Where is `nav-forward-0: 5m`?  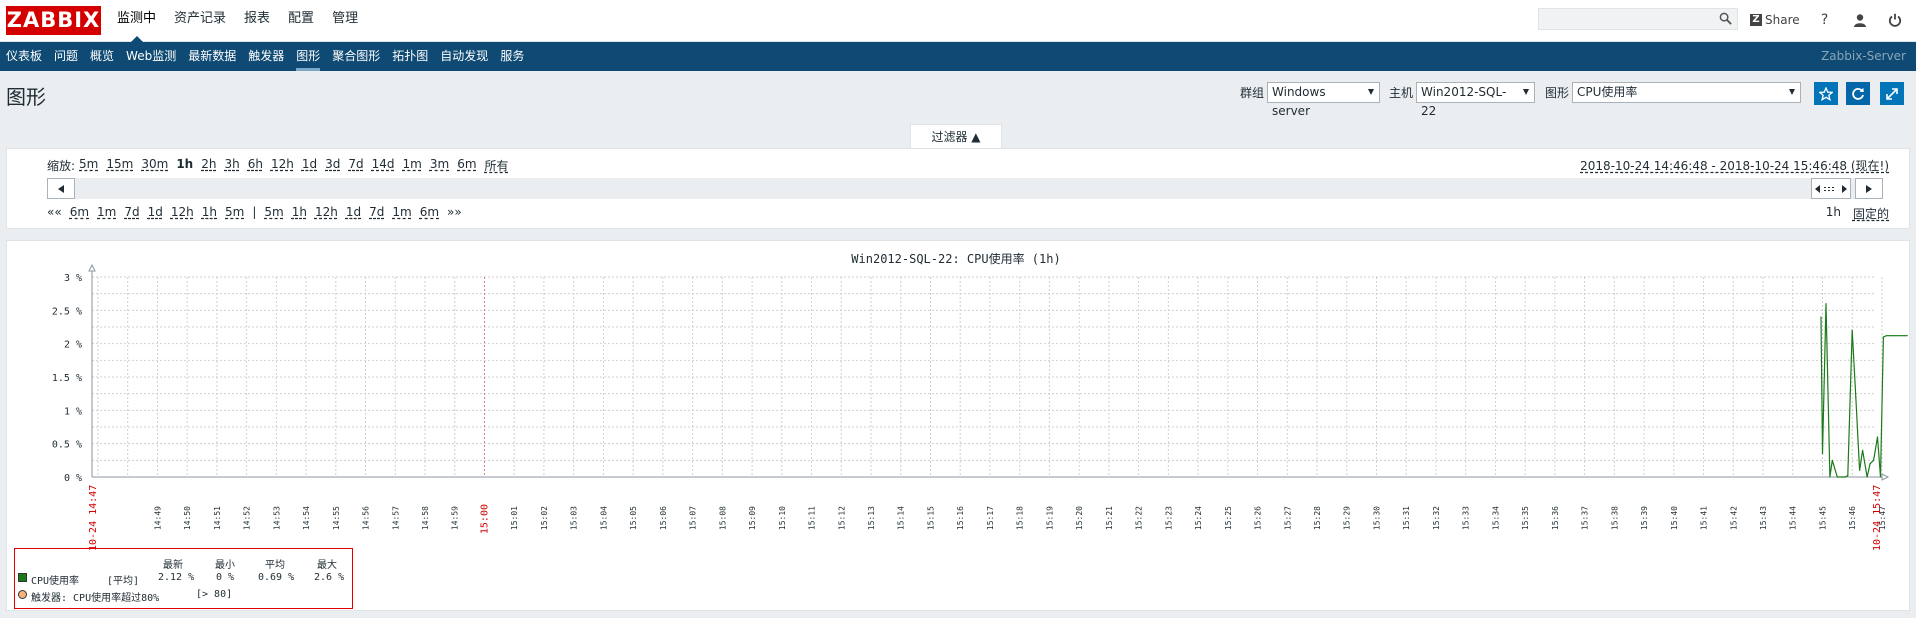 nav-forward-0: 5m is located at coordinates (273, 212).